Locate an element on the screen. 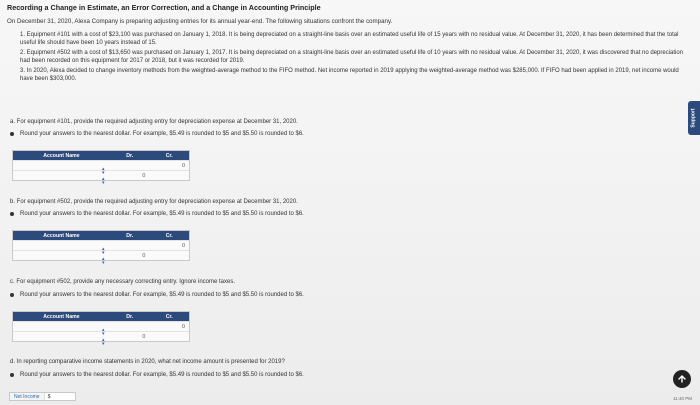  journal-table-a: Account Name Dr. Cr. ▴ ▾ 0 ▴ ▾ 0 is located at coordinates (101, 167).